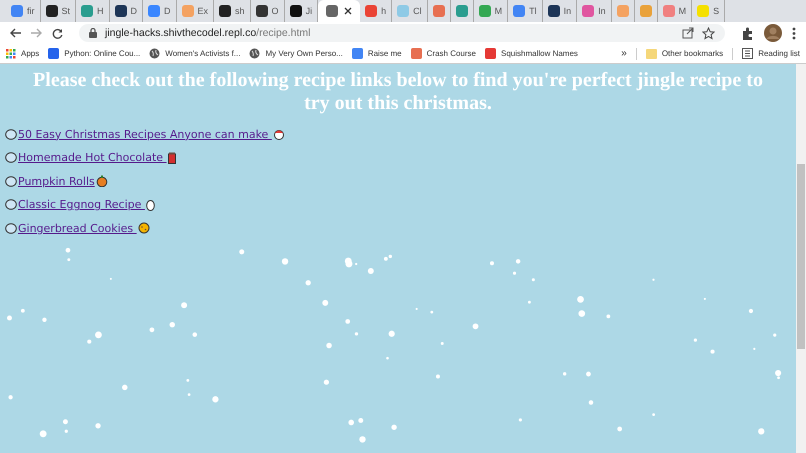 Image resolution: width=806 pixels, height=453 pixels. Describe the element at coordinates (150, 204) in the screenshot. I see `egg-icon` at that location.